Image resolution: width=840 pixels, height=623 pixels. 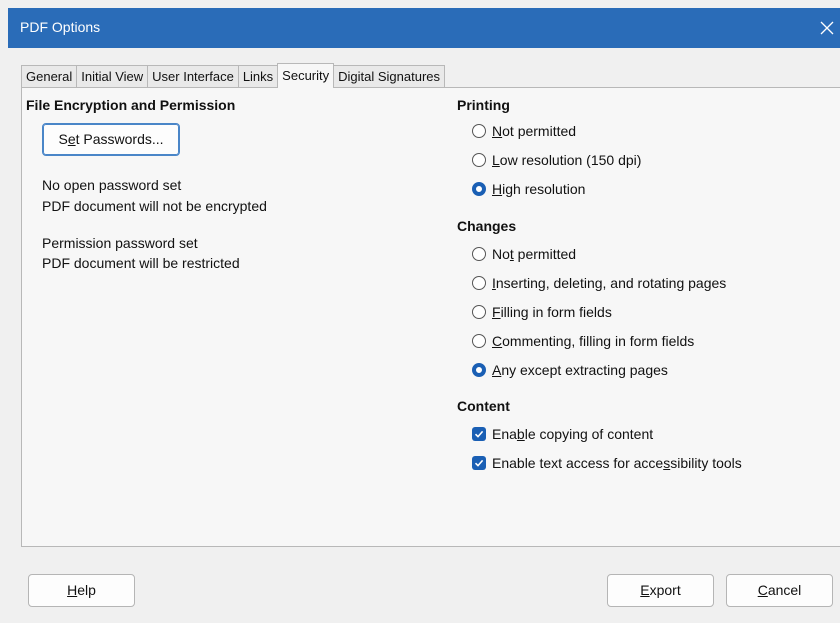 What do you see at coordinates (593, 341) in the screenshot?
I see `radio-label: Commenting, filling in form fields` at bounding box center [593, 341].